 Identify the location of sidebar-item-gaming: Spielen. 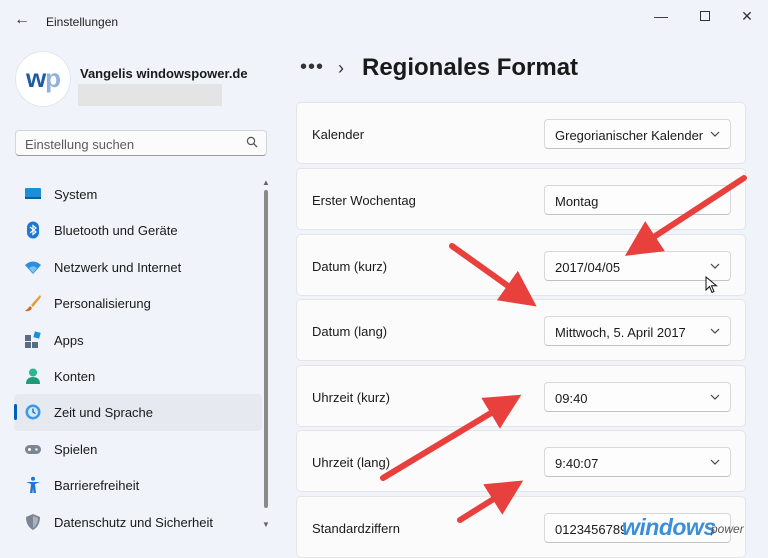
(138, 449).